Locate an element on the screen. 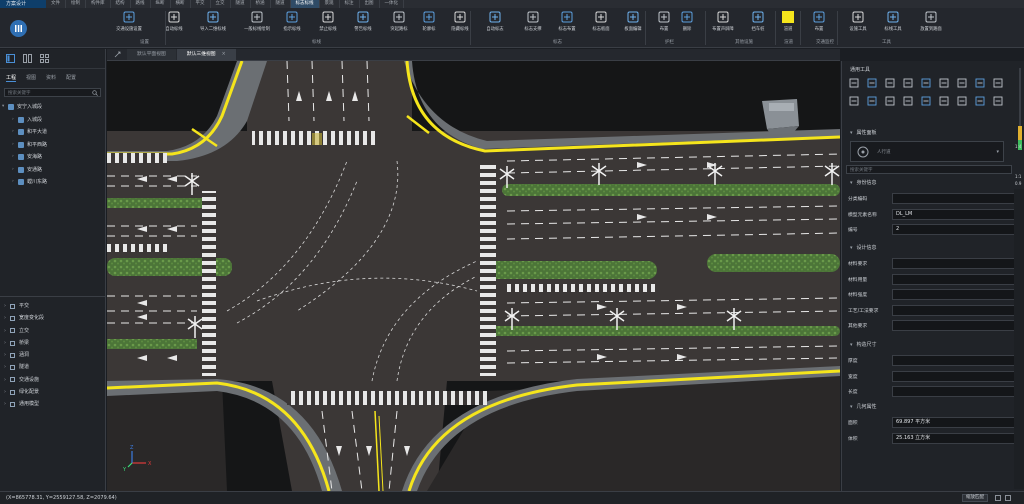 This screenshot has width=1024, height=504. ribbon-button: 突起路标 is located at coordinates (399, 24).